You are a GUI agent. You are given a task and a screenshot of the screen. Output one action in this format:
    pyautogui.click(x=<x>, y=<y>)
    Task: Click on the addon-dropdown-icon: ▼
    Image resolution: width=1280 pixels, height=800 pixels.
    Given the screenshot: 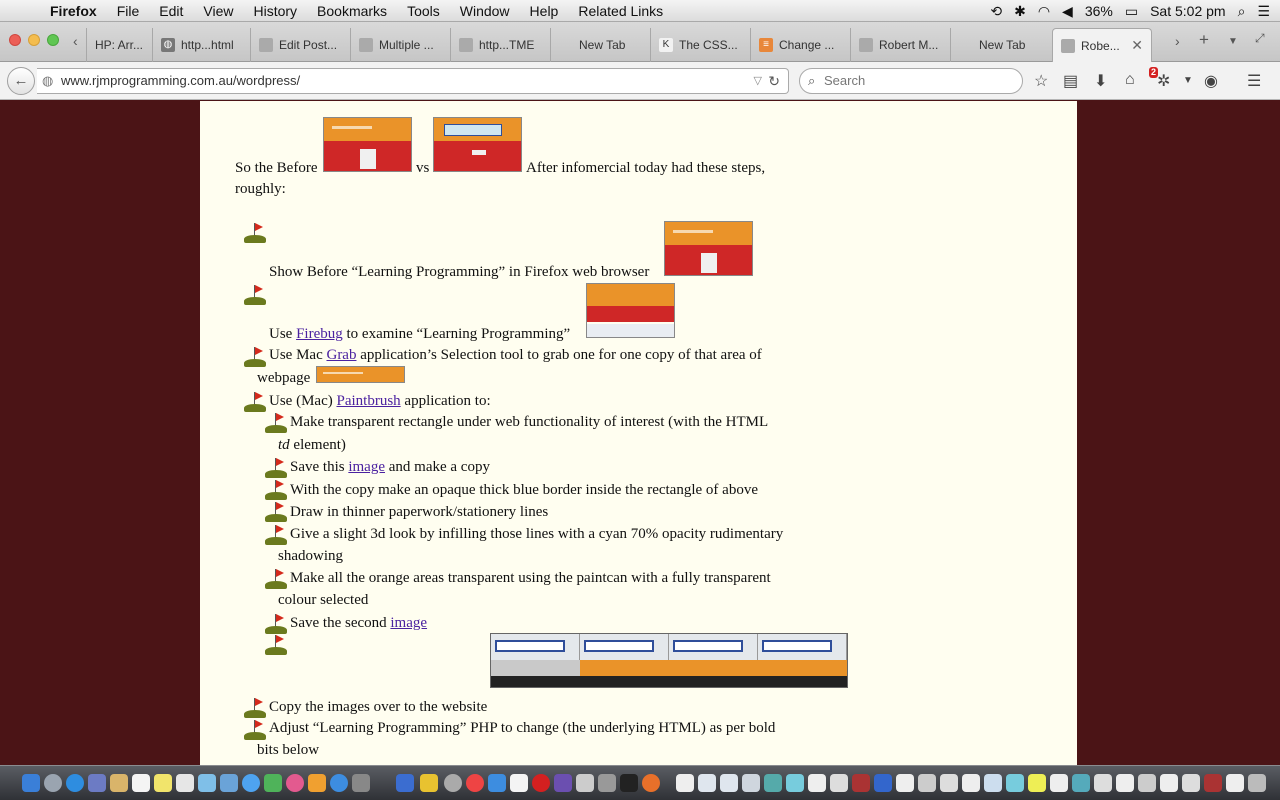 What is the action you would take?
    pyautogui.click(x=1188, y=80)
    